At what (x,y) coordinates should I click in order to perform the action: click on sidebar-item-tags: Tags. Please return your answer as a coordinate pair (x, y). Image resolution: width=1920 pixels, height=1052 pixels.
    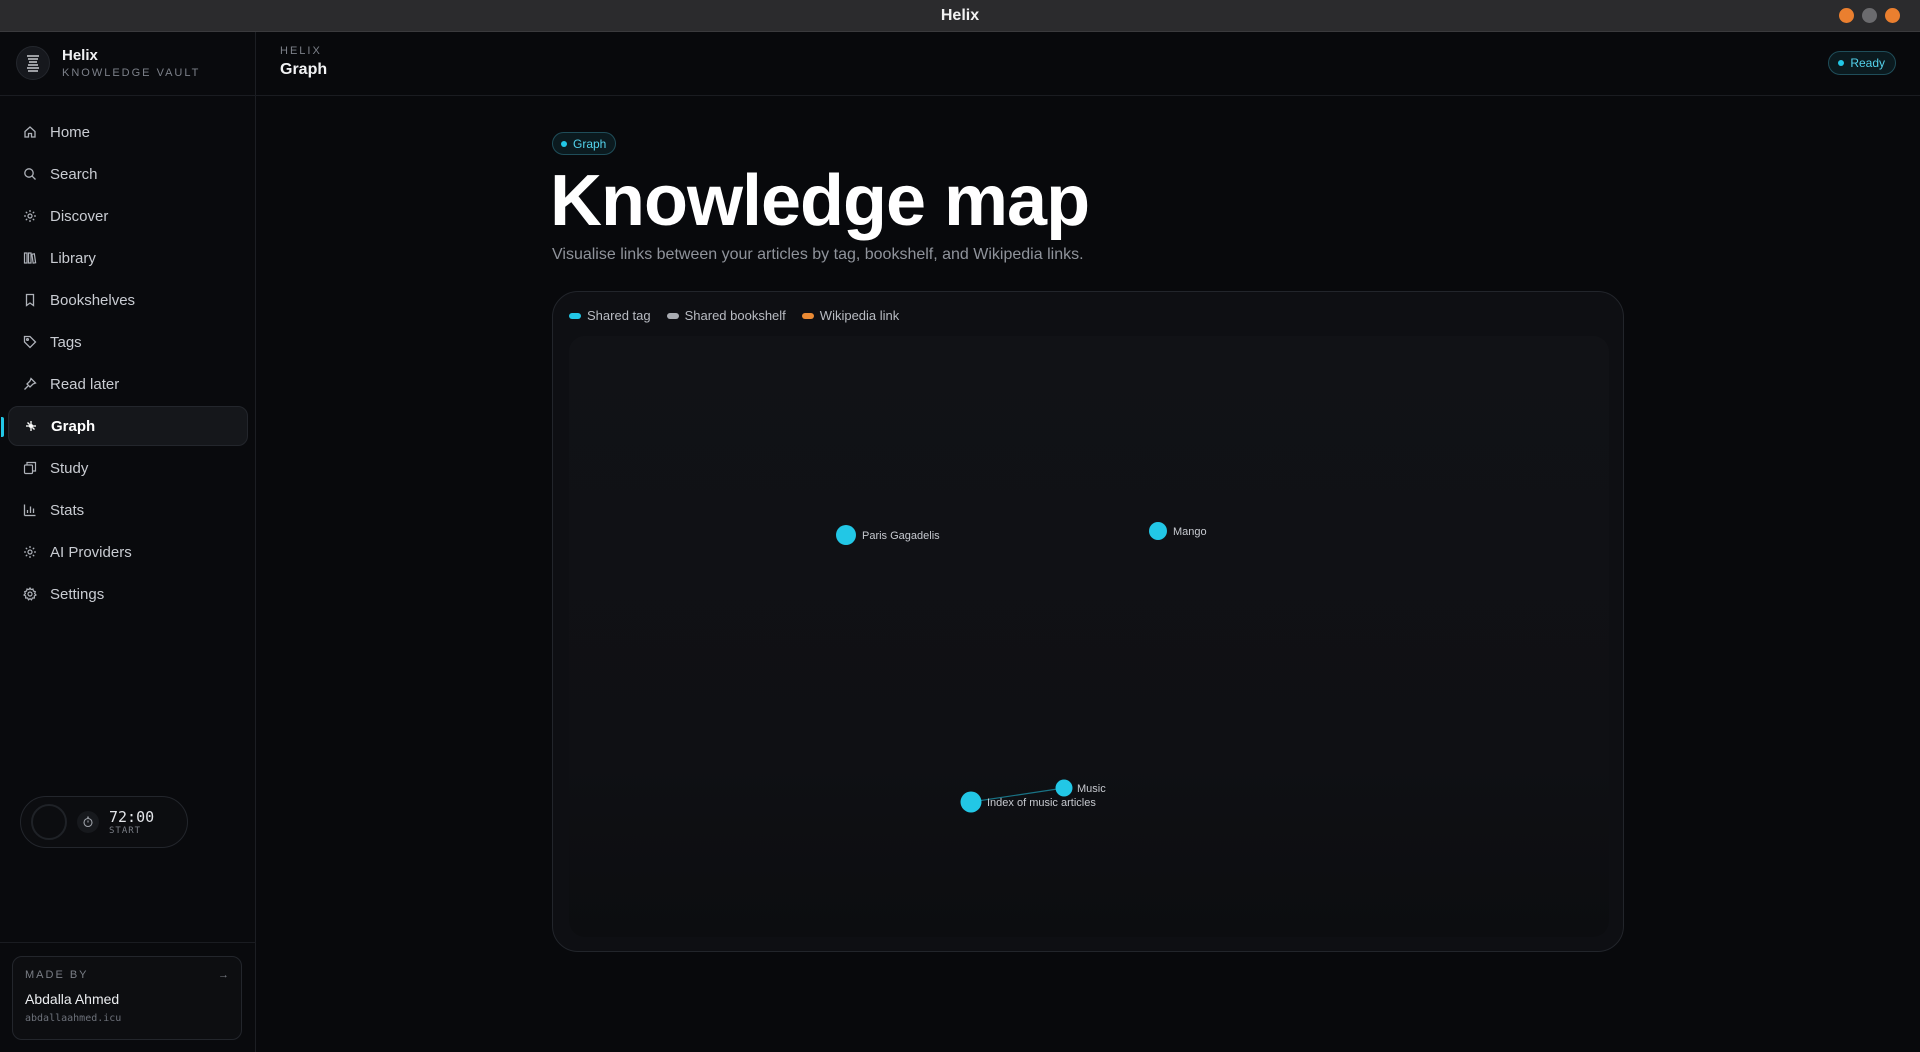
    Looking at the image, I should click on (128, 342).